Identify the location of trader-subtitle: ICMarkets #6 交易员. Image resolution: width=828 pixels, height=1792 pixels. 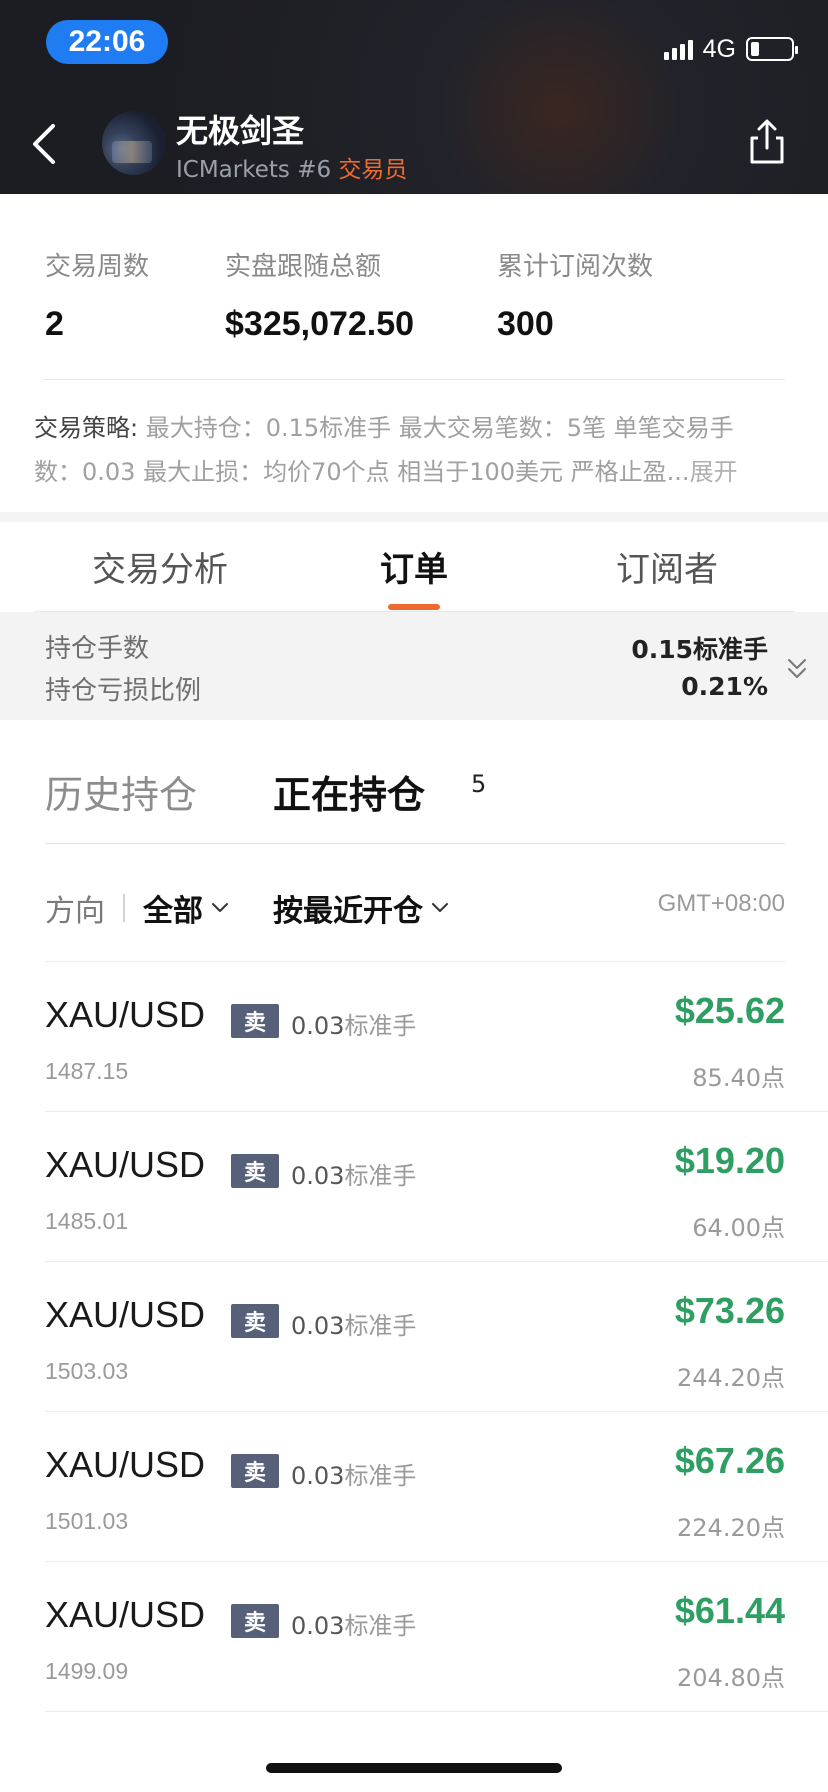
(291, 167).